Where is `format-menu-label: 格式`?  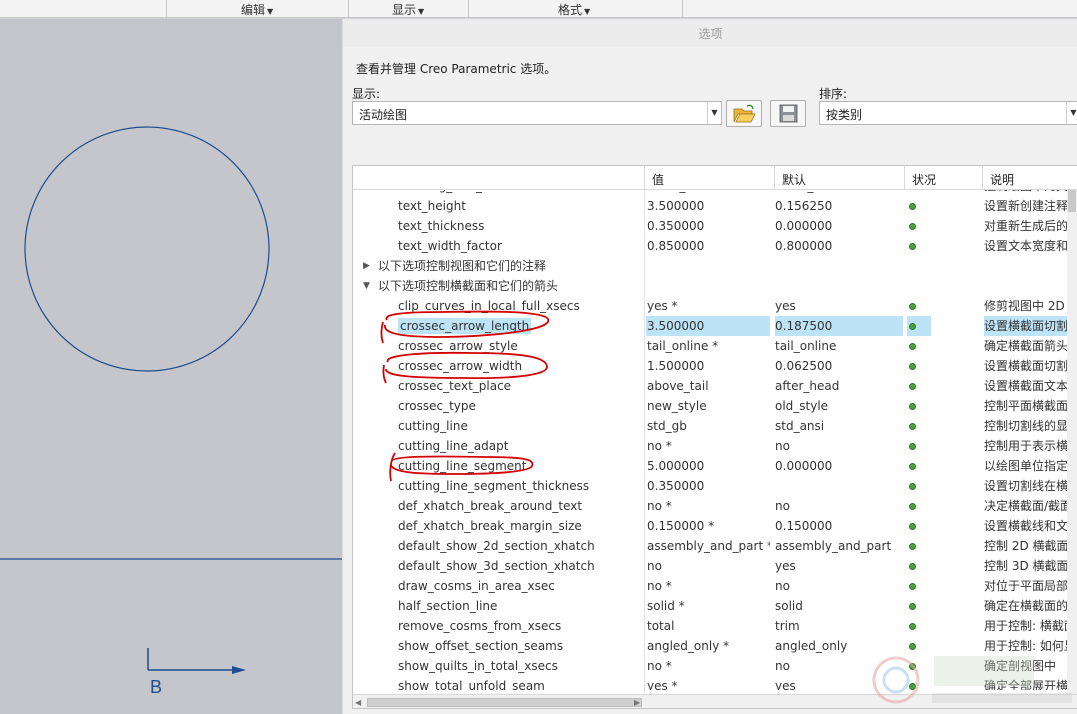 format-menu-label: 格式 is located at coordinates (570, 10).